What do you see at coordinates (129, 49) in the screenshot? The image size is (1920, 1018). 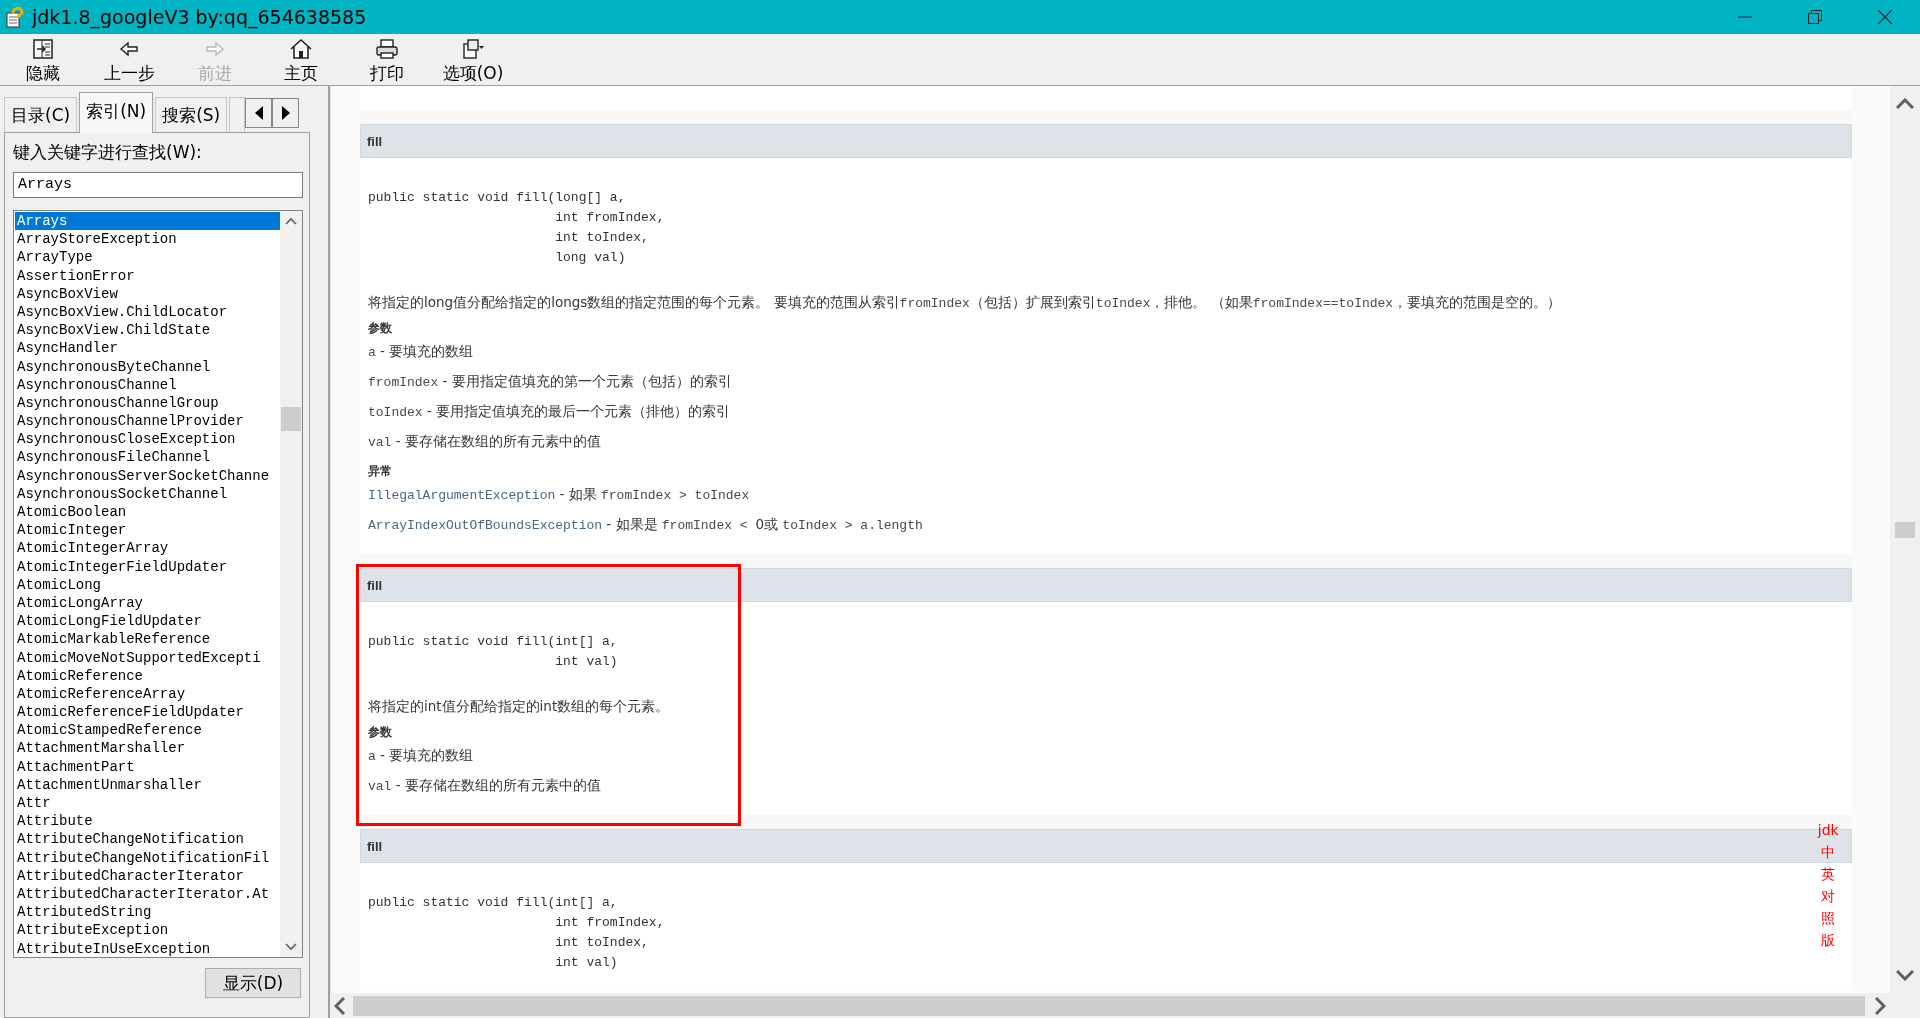 I see `left-arrow-icon` at bounding box center [129, 49].